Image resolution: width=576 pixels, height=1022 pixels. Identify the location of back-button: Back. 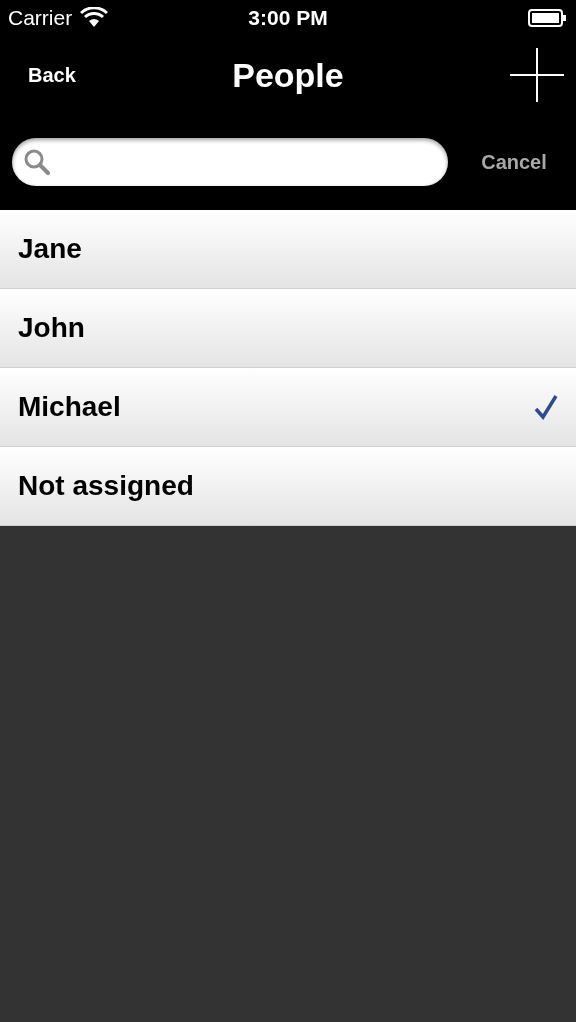
(72, 75).